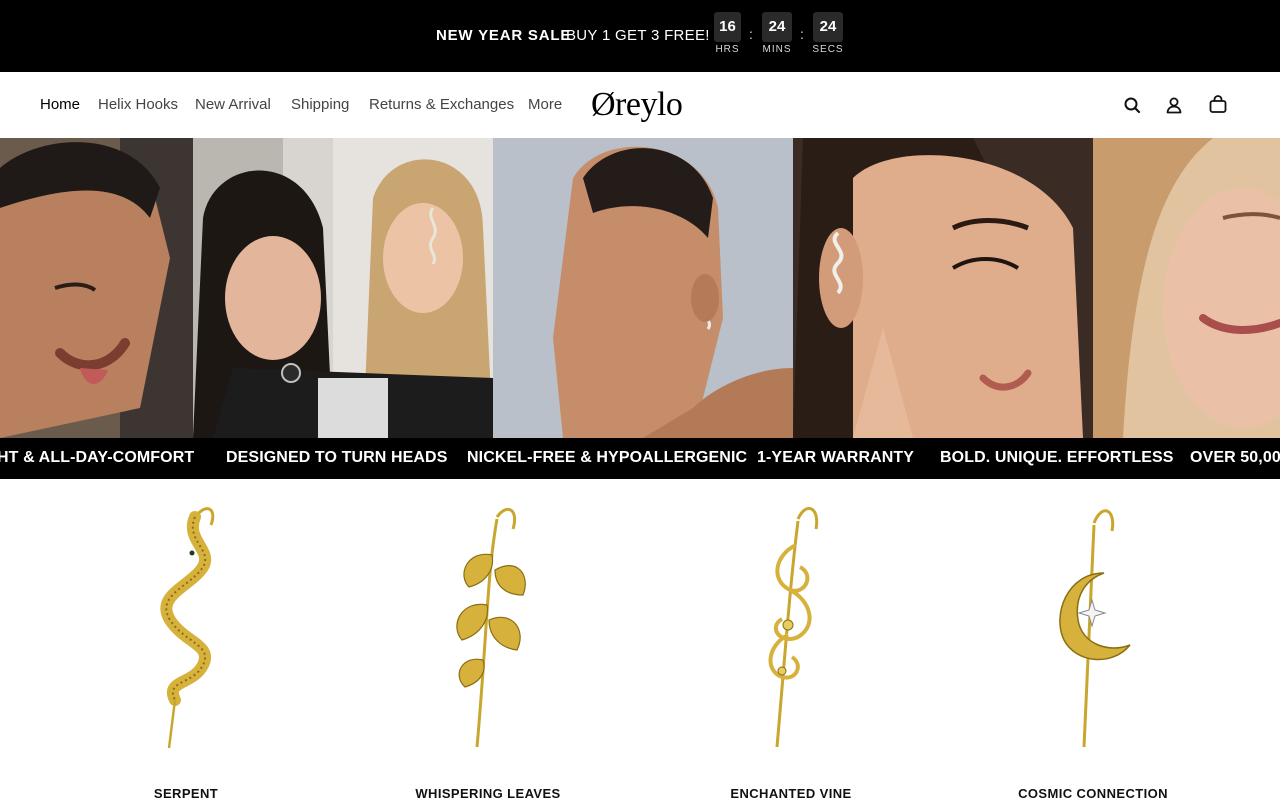  I want to click on marquee-item: BOLD. UNIQUE. EFFORTLESS, so click(1057, 457).